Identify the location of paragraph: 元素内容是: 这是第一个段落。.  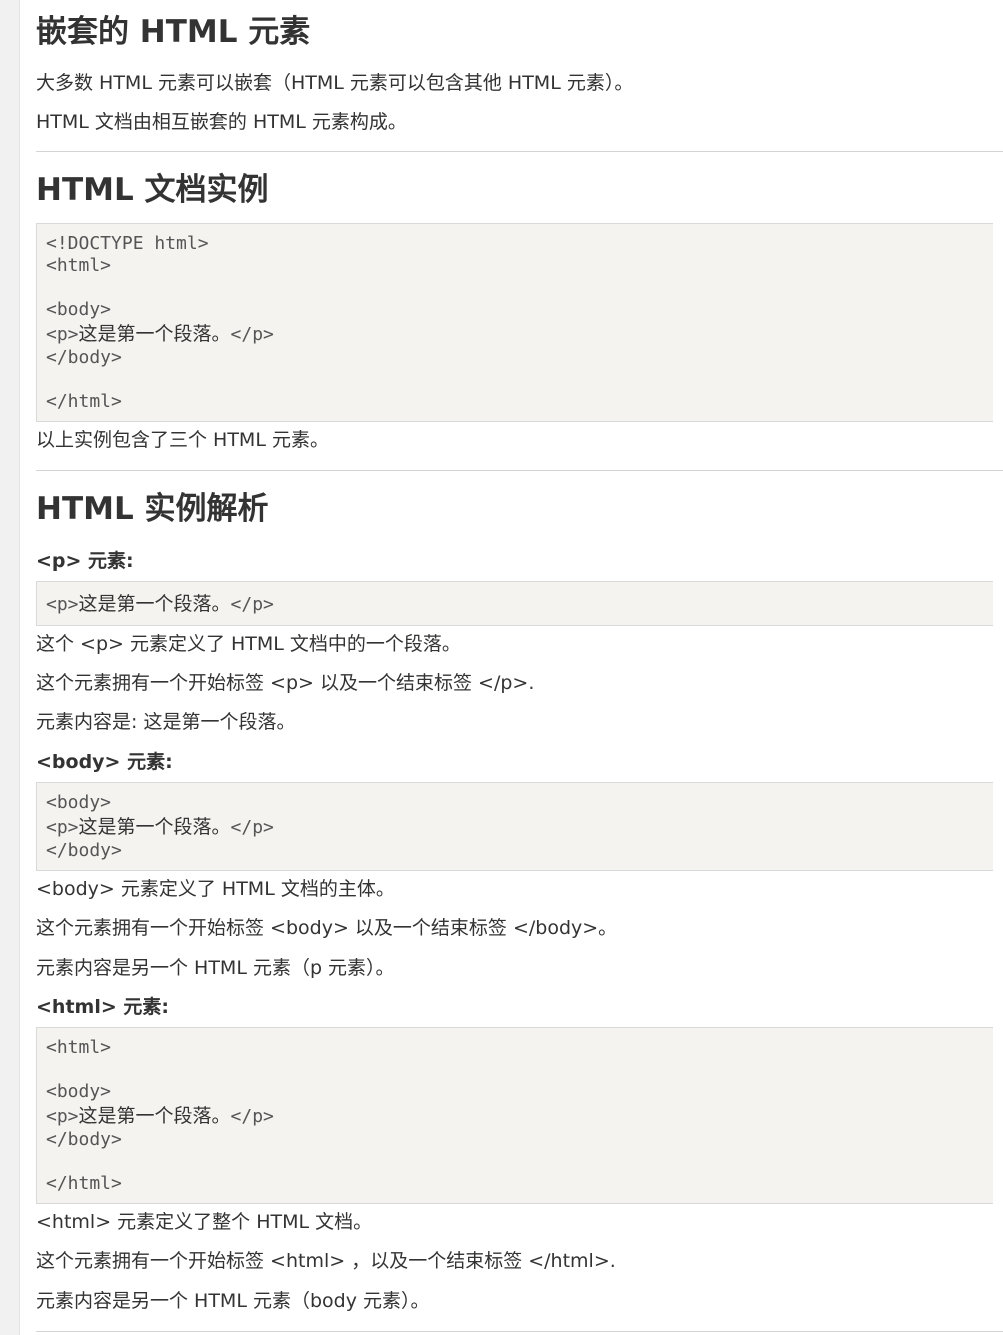
(166, 722).